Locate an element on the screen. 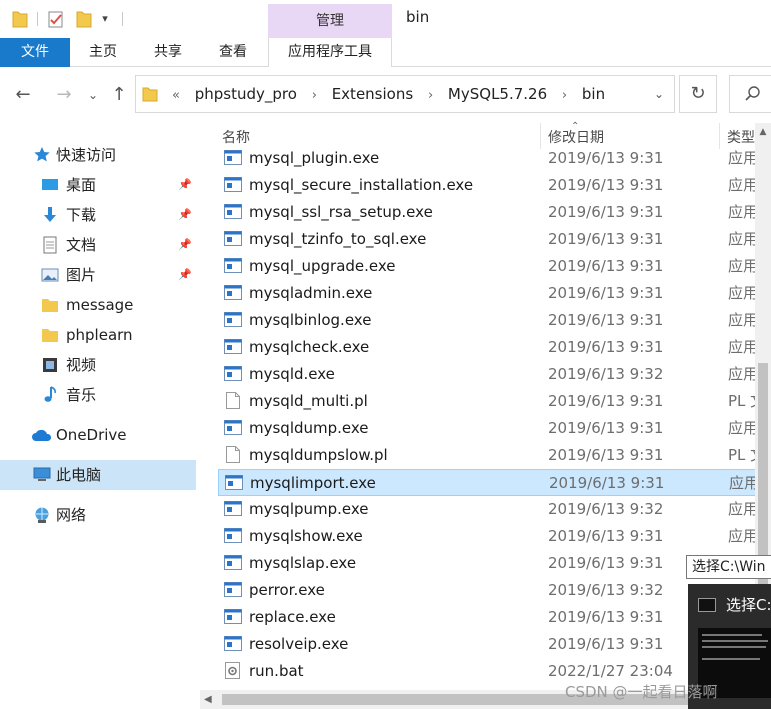 The width and height of the screenshot is (771, 709). nav-label: 图片 is located at coordinates (81, 275).